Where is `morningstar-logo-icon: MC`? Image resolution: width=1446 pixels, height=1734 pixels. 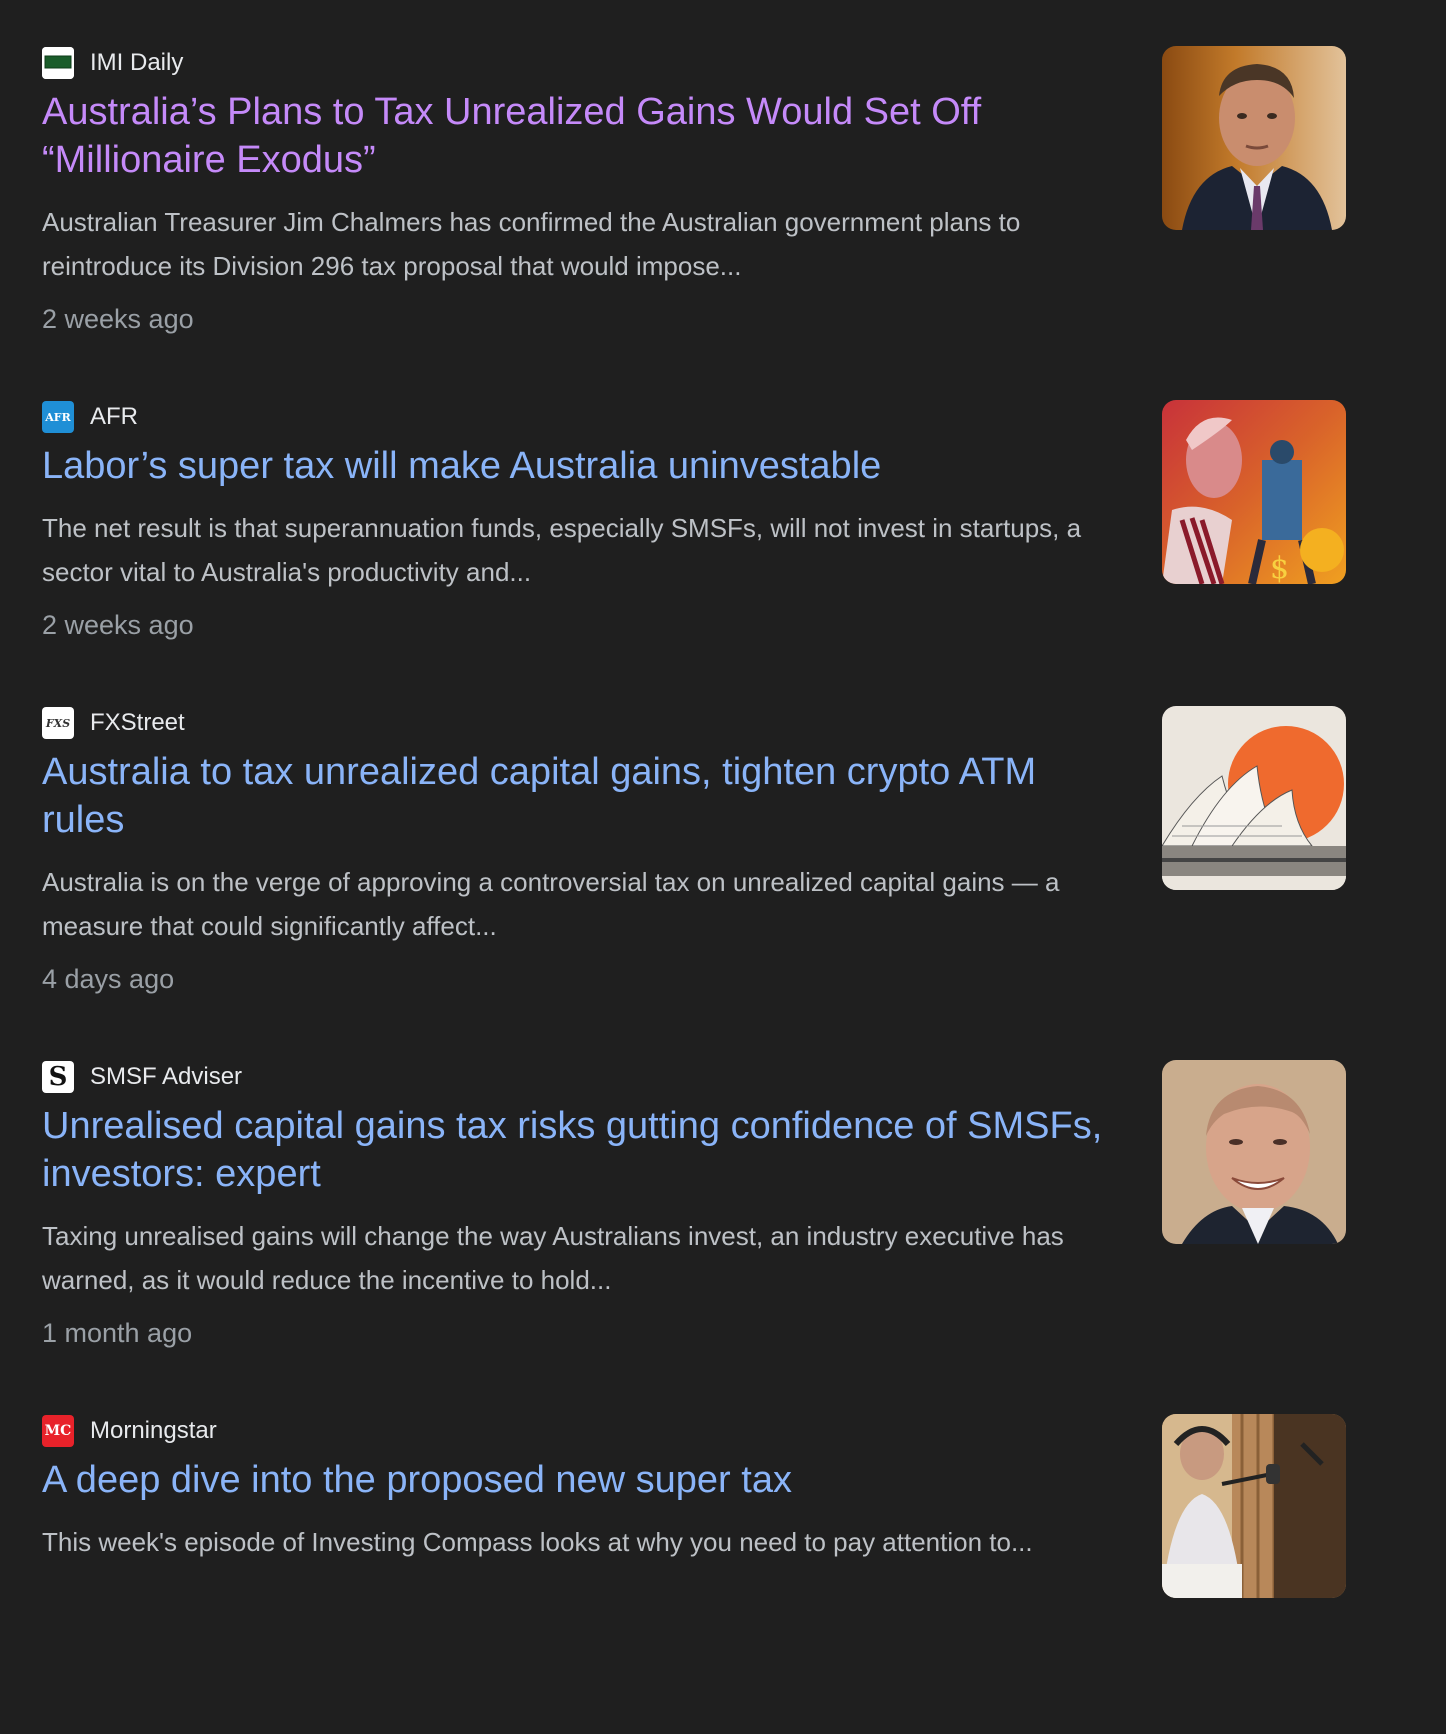
morningstar-logo-icon: MC is located at coordinates (58, 1431).